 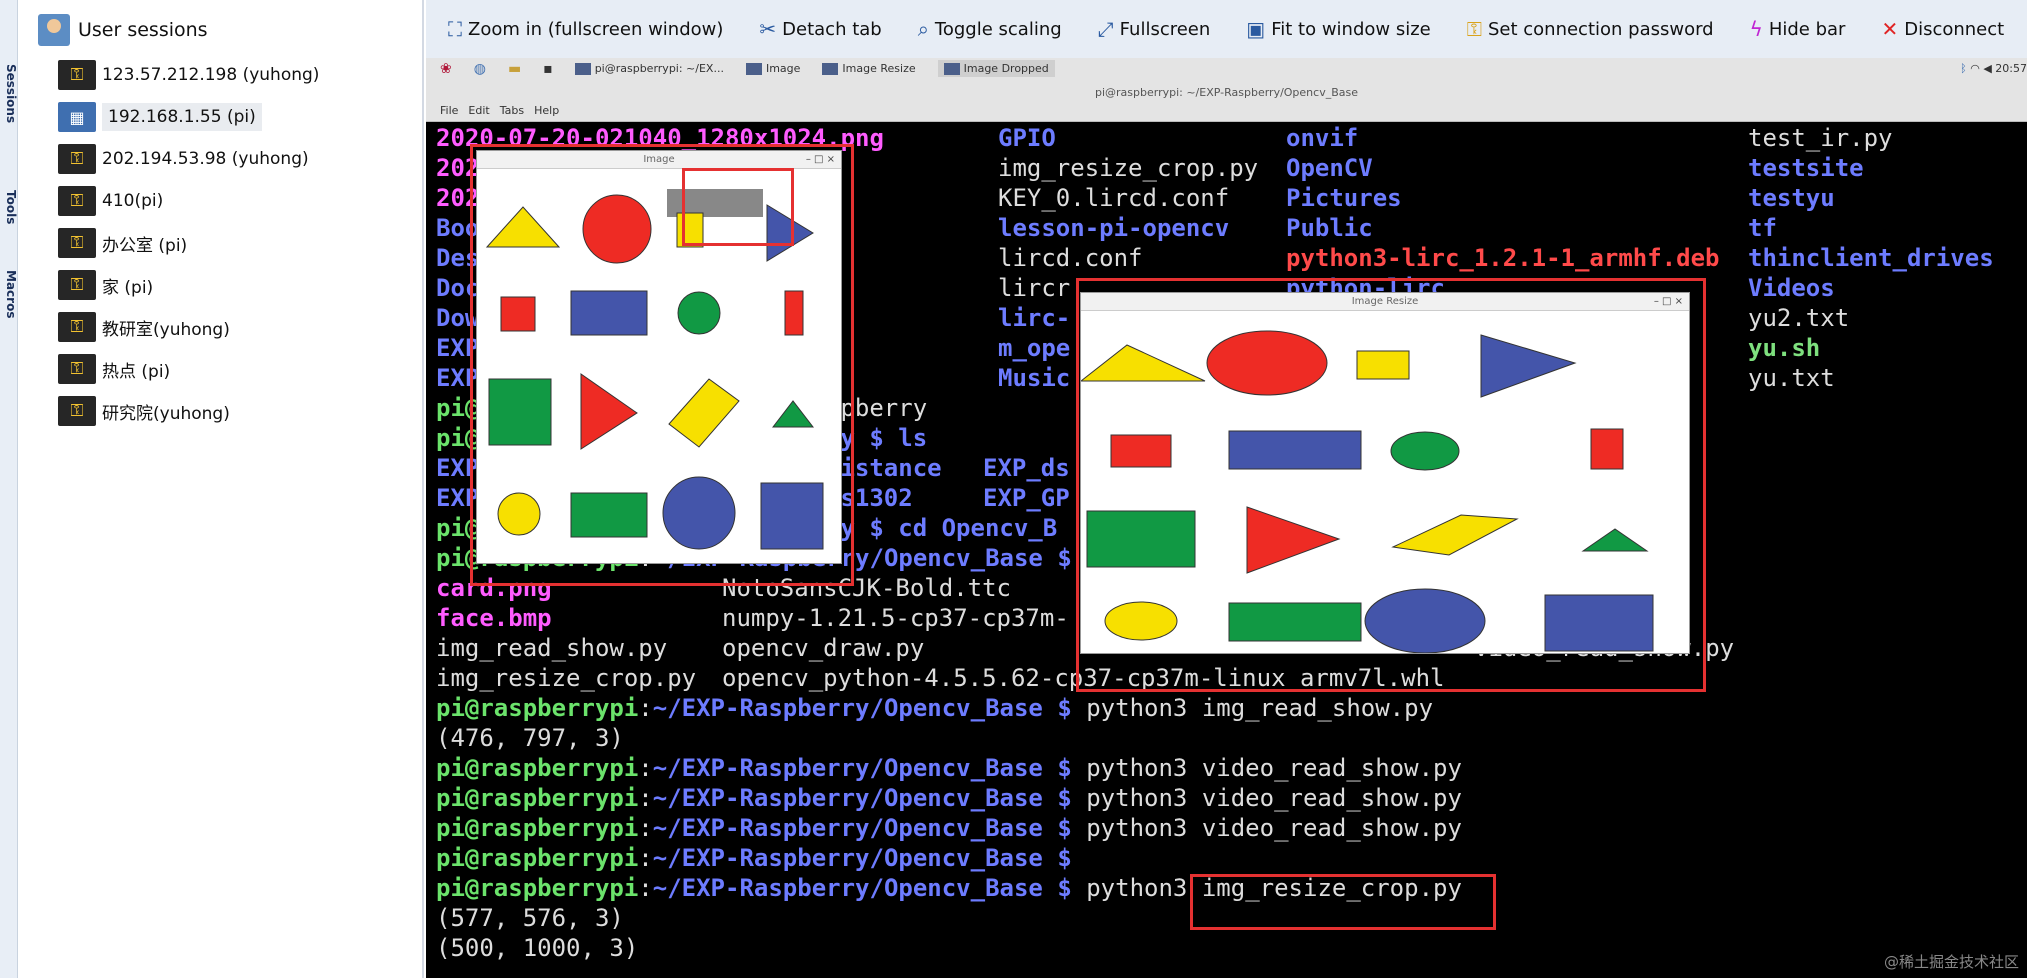 I want to click on remote-clock: ᛒ ◠ ◀ 20:57, so click(x=1993, y=68).